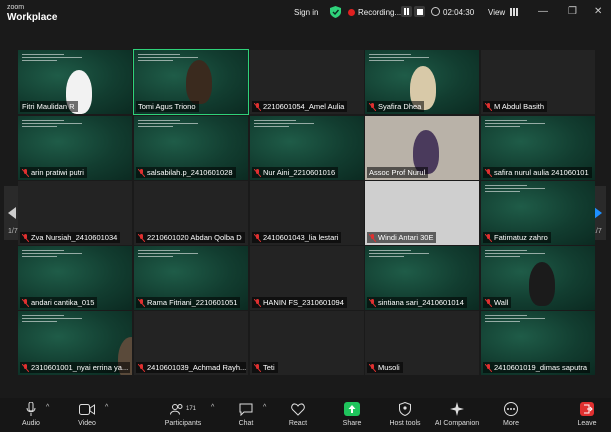 The height and width of the screenshot is (432, 611). I want to click on participant-name: 2210601054_Amel Aulia, so click(304, 106).